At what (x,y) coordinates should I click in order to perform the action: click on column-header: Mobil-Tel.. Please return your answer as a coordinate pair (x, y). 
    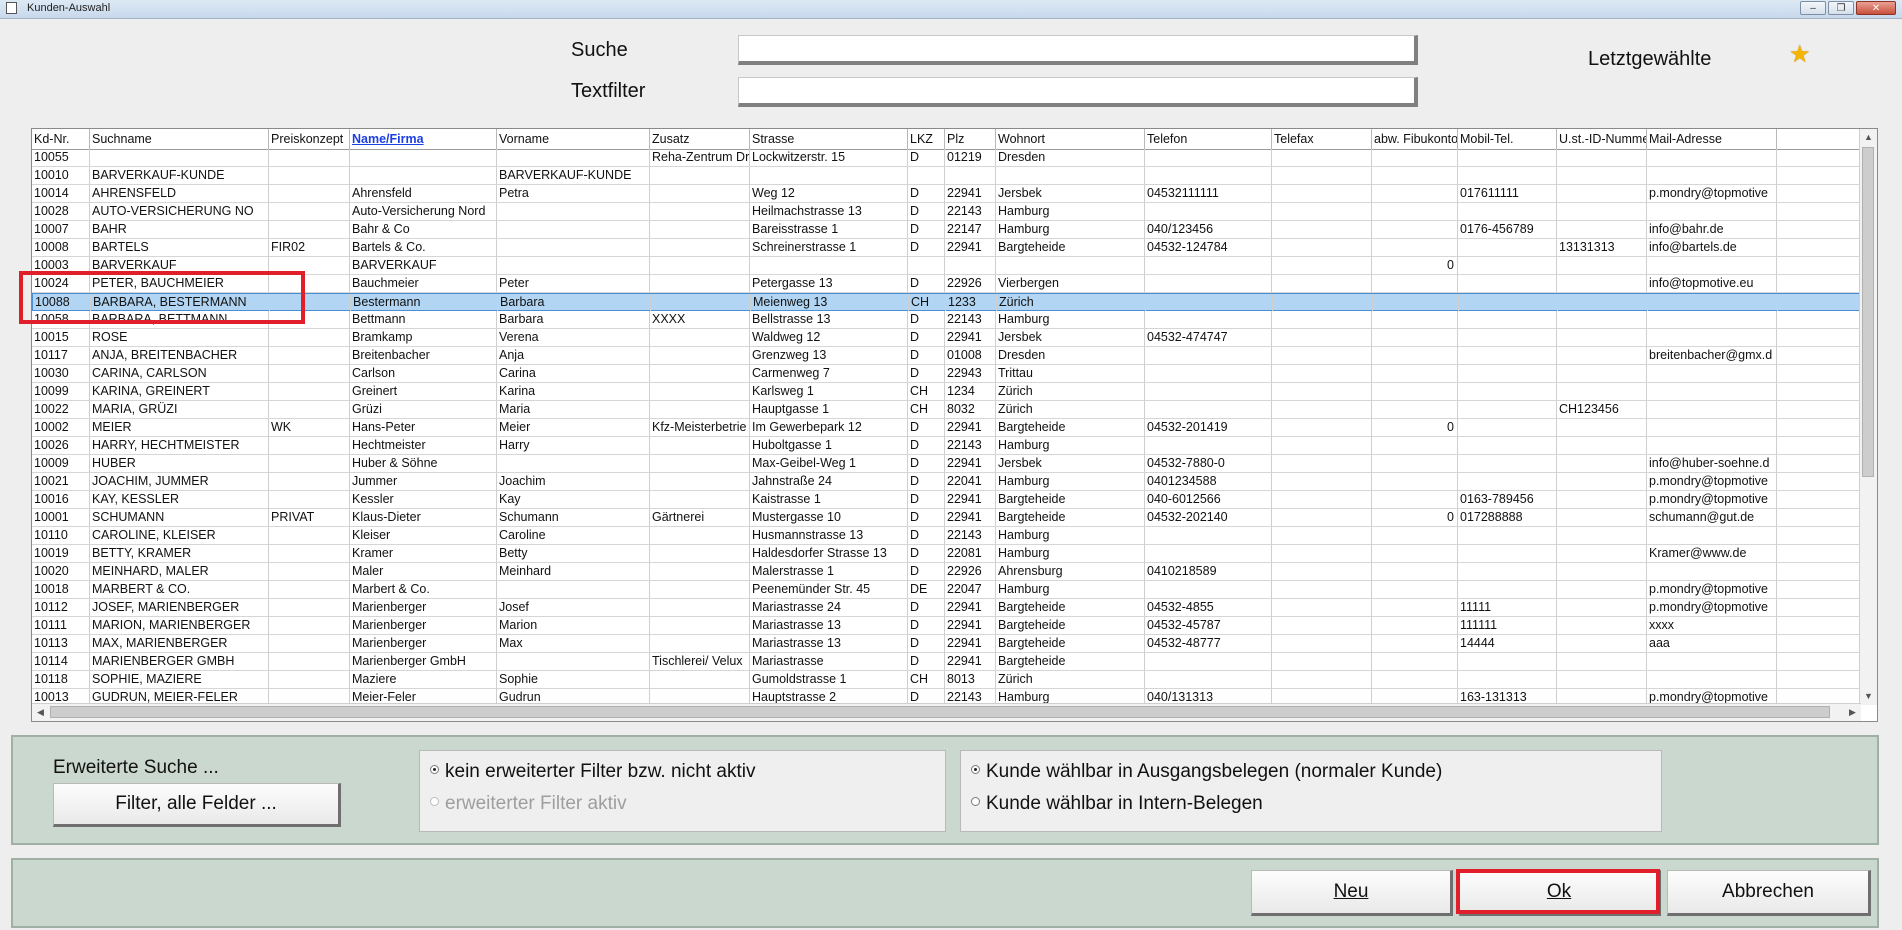
    Looking at the image, I should click on (1507, 139).